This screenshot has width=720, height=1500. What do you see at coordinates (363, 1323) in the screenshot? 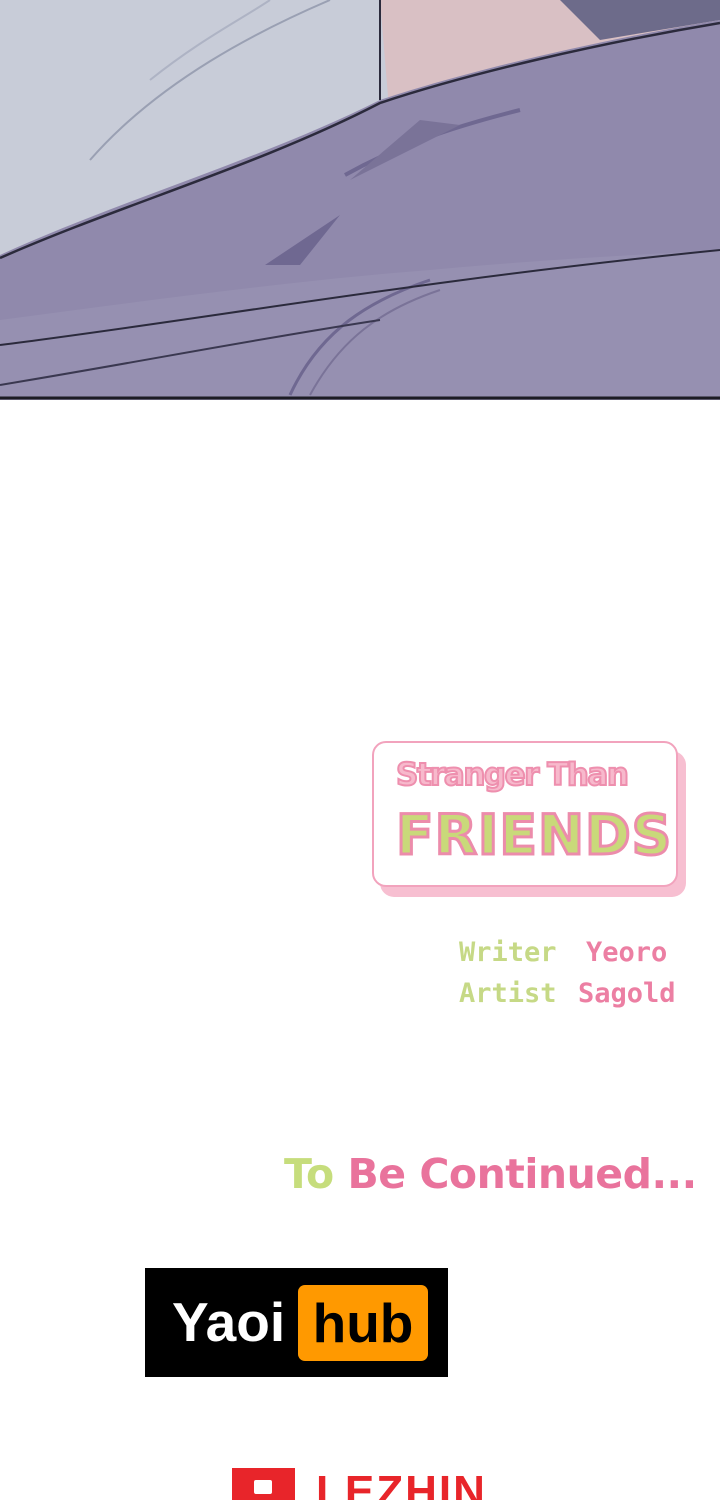
I see `watermark-right: hub` at bounding box center [363, 1323].